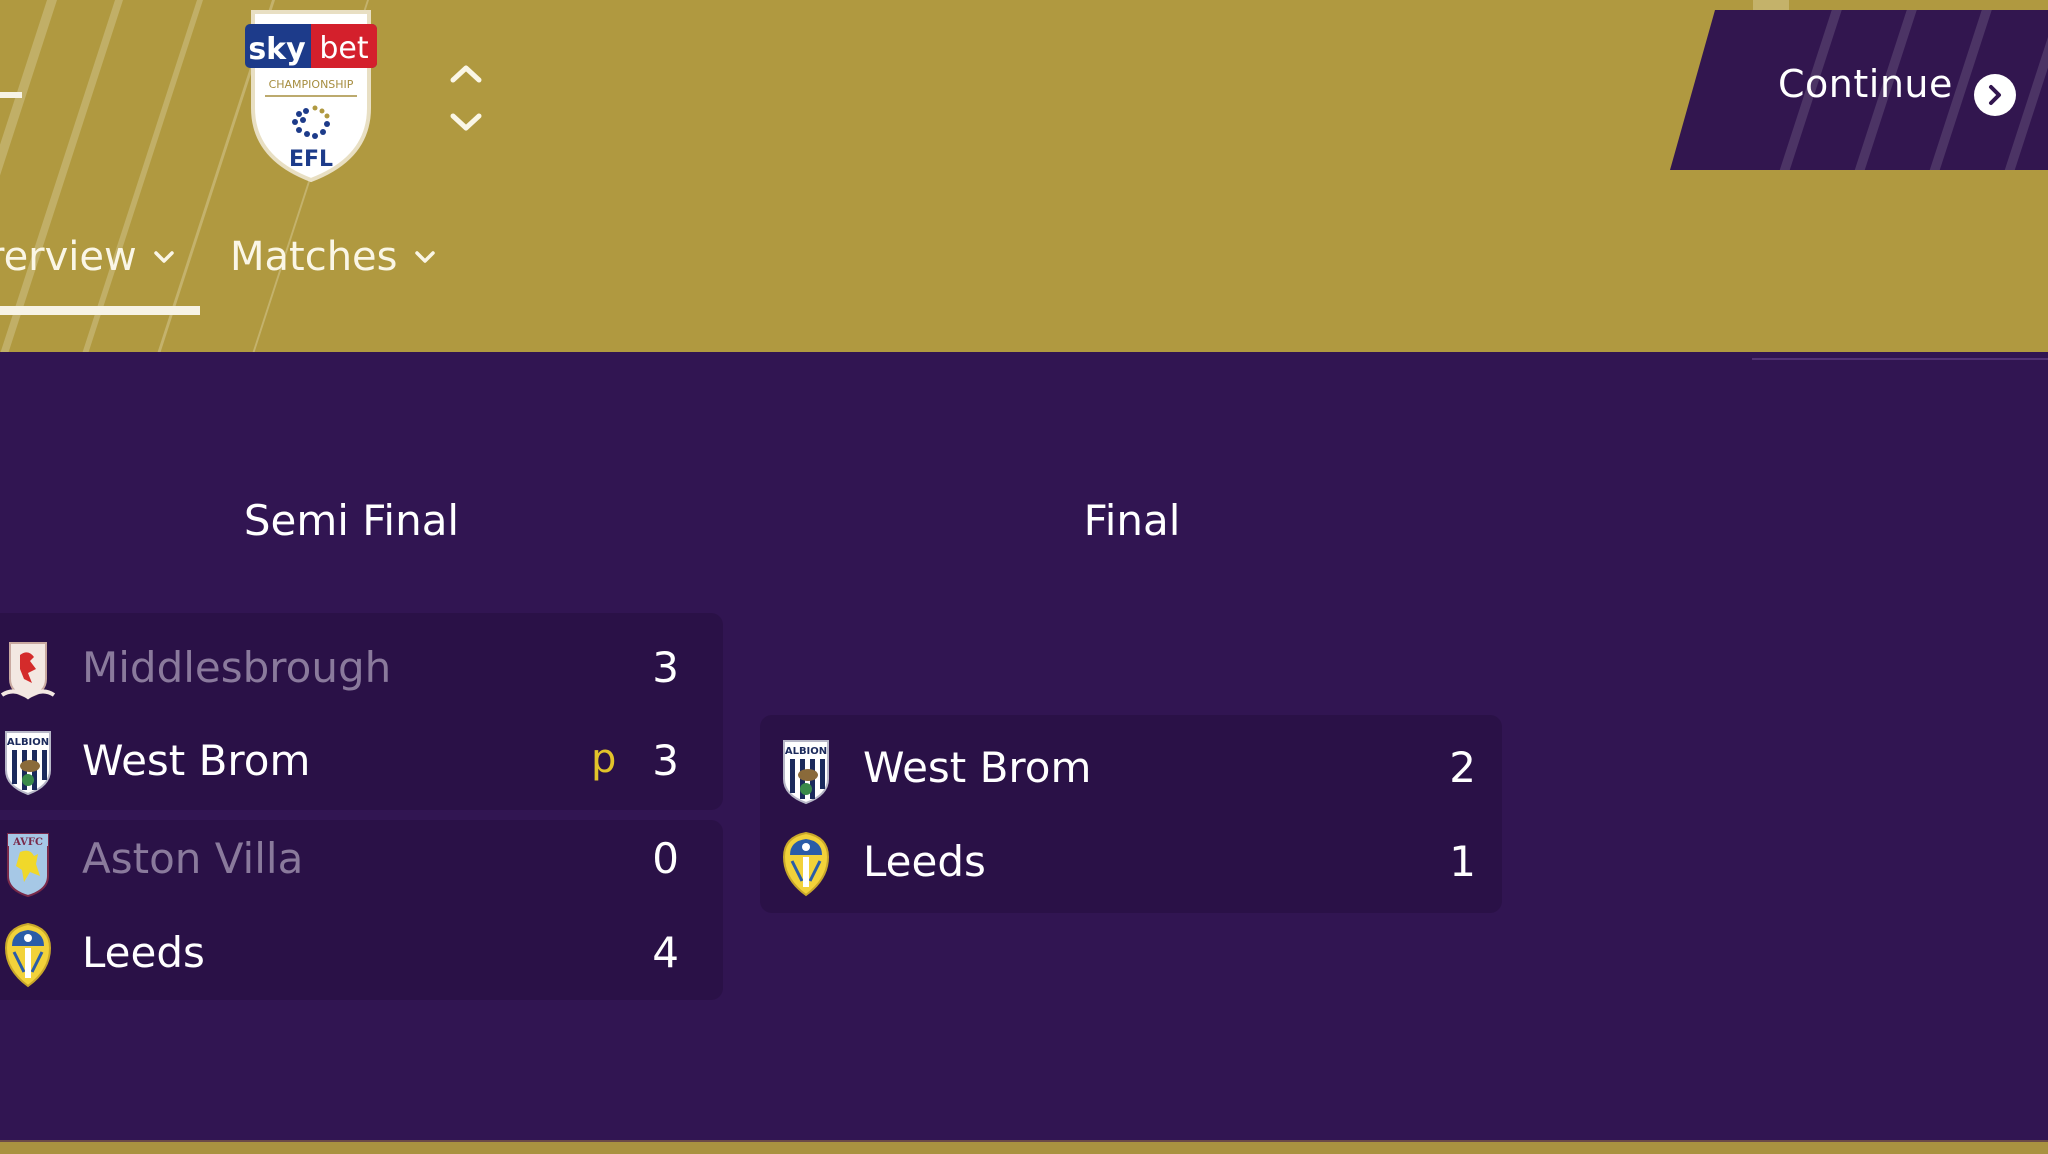 Image resolution: width=2048 pixels, height=1154 pixels. Describe the element at coordinates (11, 95) in the screenshot. I see `back-indicator` at that location.